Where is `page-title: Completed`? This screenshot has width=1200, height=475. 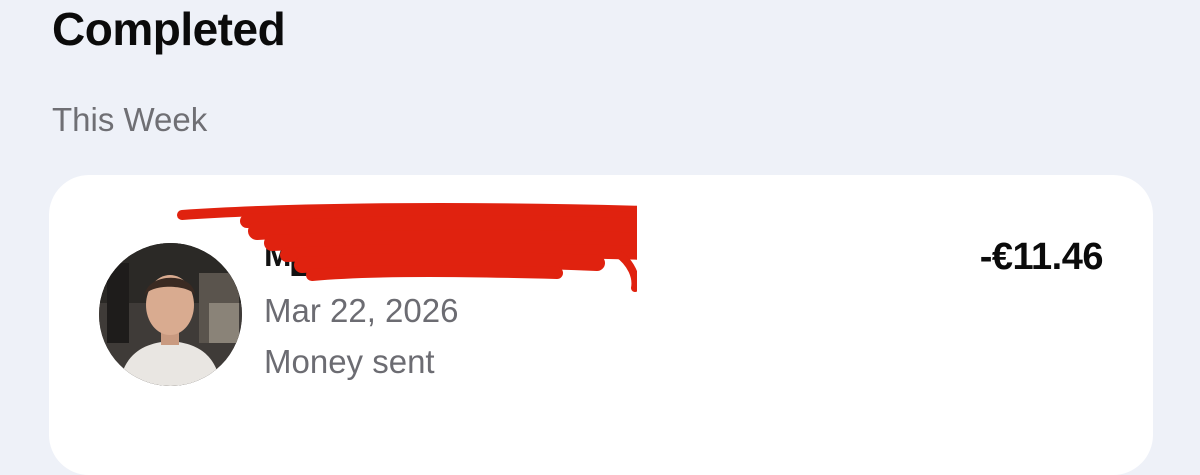
page-title: Completed is located at coordinates (169, 29).